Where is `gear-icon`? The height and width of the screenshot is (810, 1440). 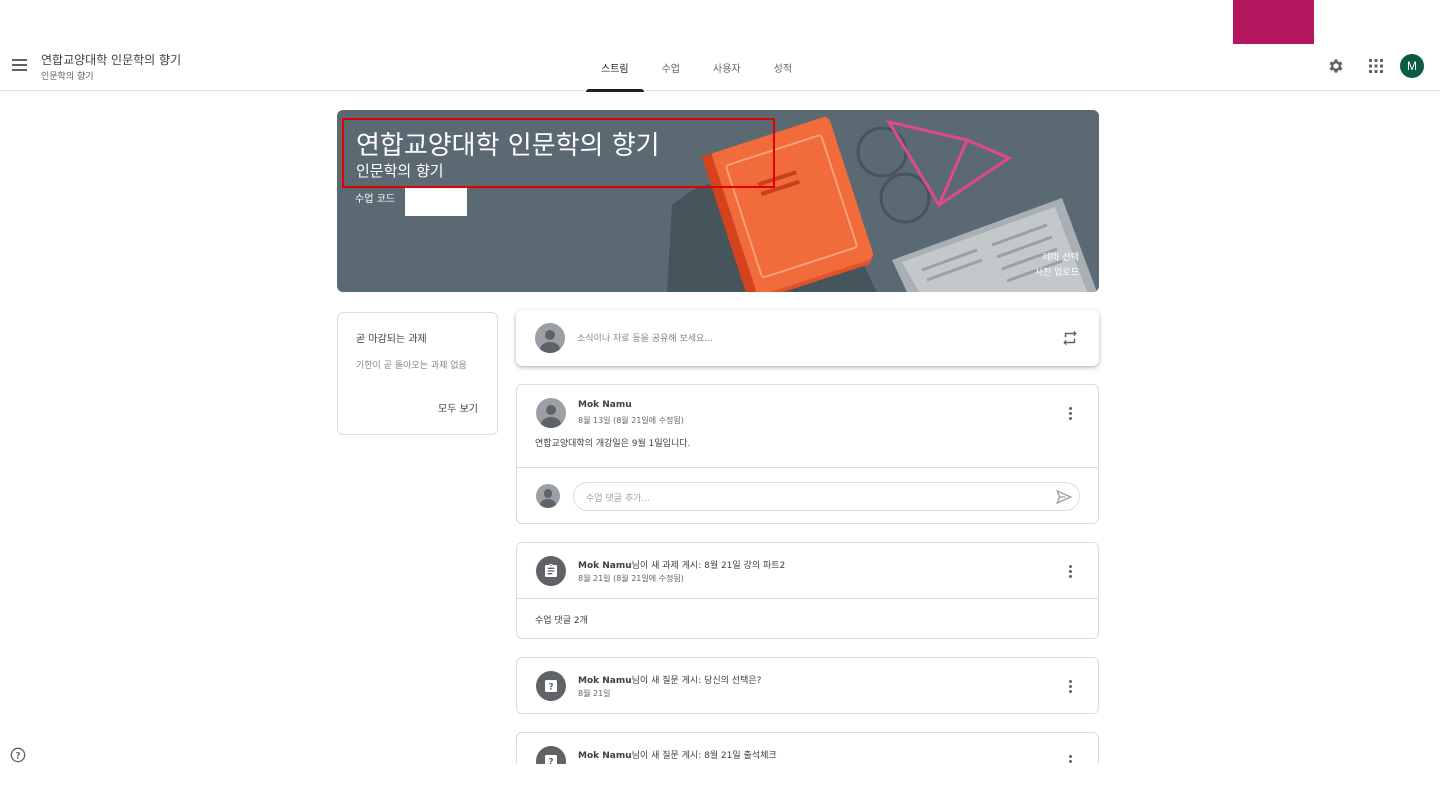
gear-icon is located at coordinates (1336, 66).